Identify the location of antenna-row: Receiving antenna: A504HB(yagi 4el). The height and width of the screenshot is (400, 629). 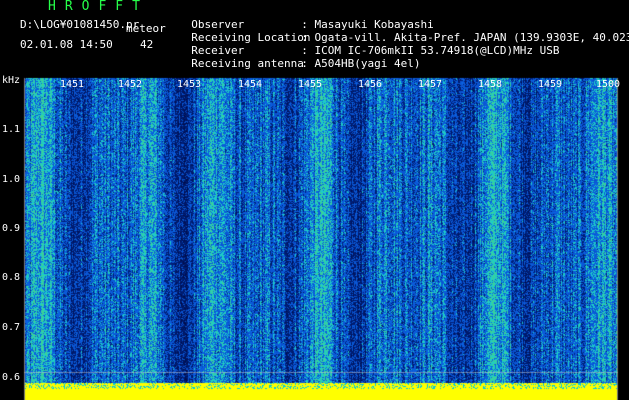
(299, 57).